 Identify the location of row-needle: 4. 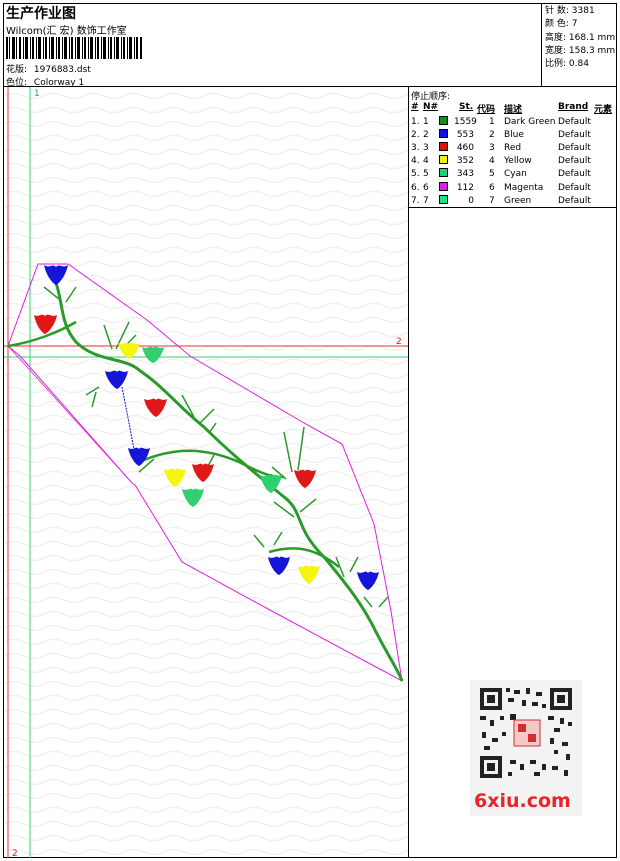
(426, 161).